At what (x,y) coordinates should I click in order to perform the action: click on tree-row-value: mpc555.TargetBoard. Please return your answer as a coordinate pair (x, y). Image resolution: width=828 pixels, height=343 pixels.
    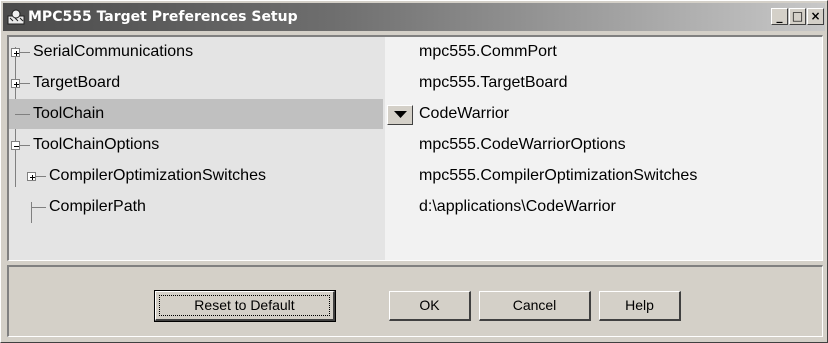
    Looking at the image, I should click on (493, 83).